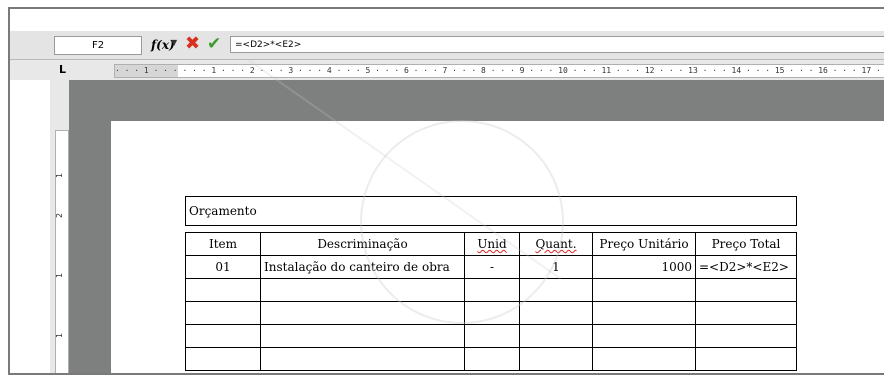  Describe the element at coordinates (557, 44) in the screenshot. I see `formula-input: =<D2>*<E2>` at that location.